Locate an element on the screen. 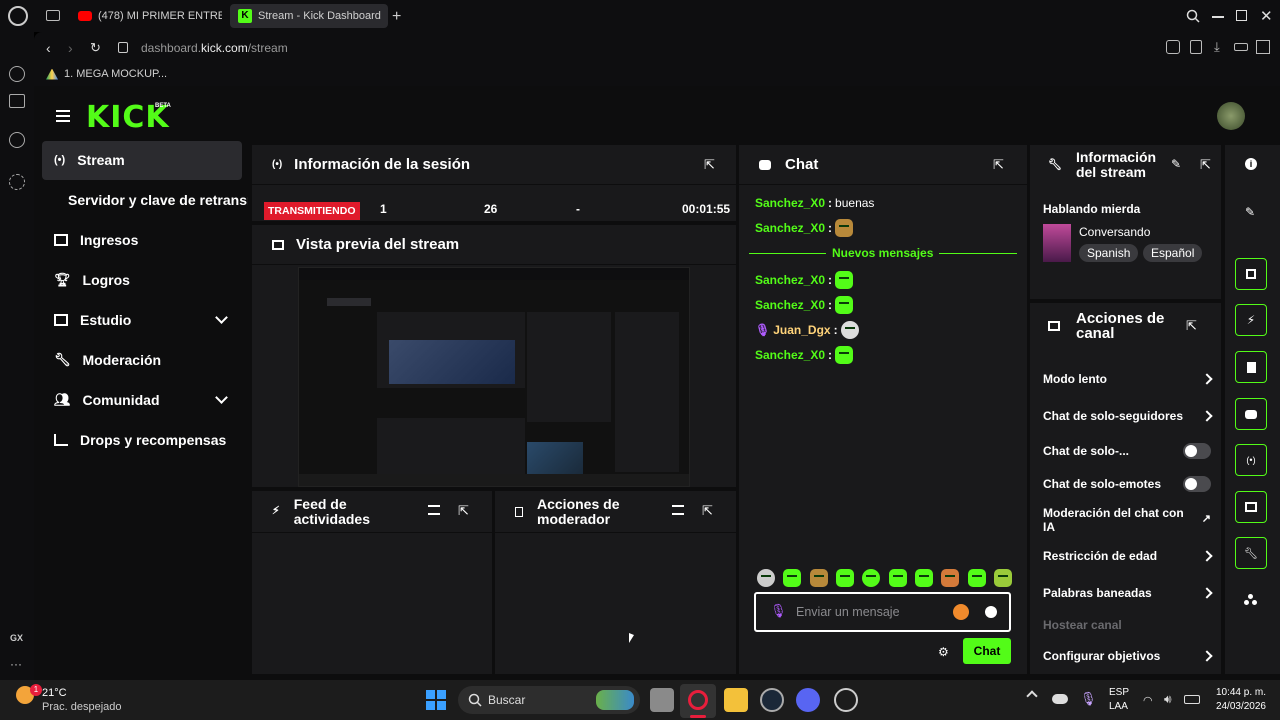 Image resolution: width=1280 pixels, height=720 pixels. reload-icon: ↻ is located at coordinates (95, 48).